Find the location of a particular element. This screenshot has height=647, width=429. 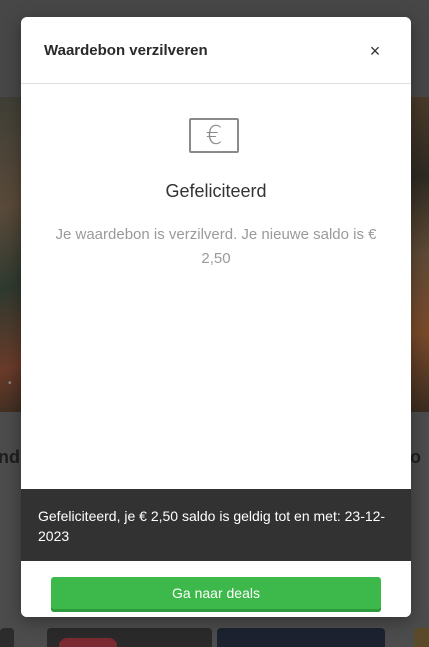

background-photo-right is located at coordinates (420, 254).